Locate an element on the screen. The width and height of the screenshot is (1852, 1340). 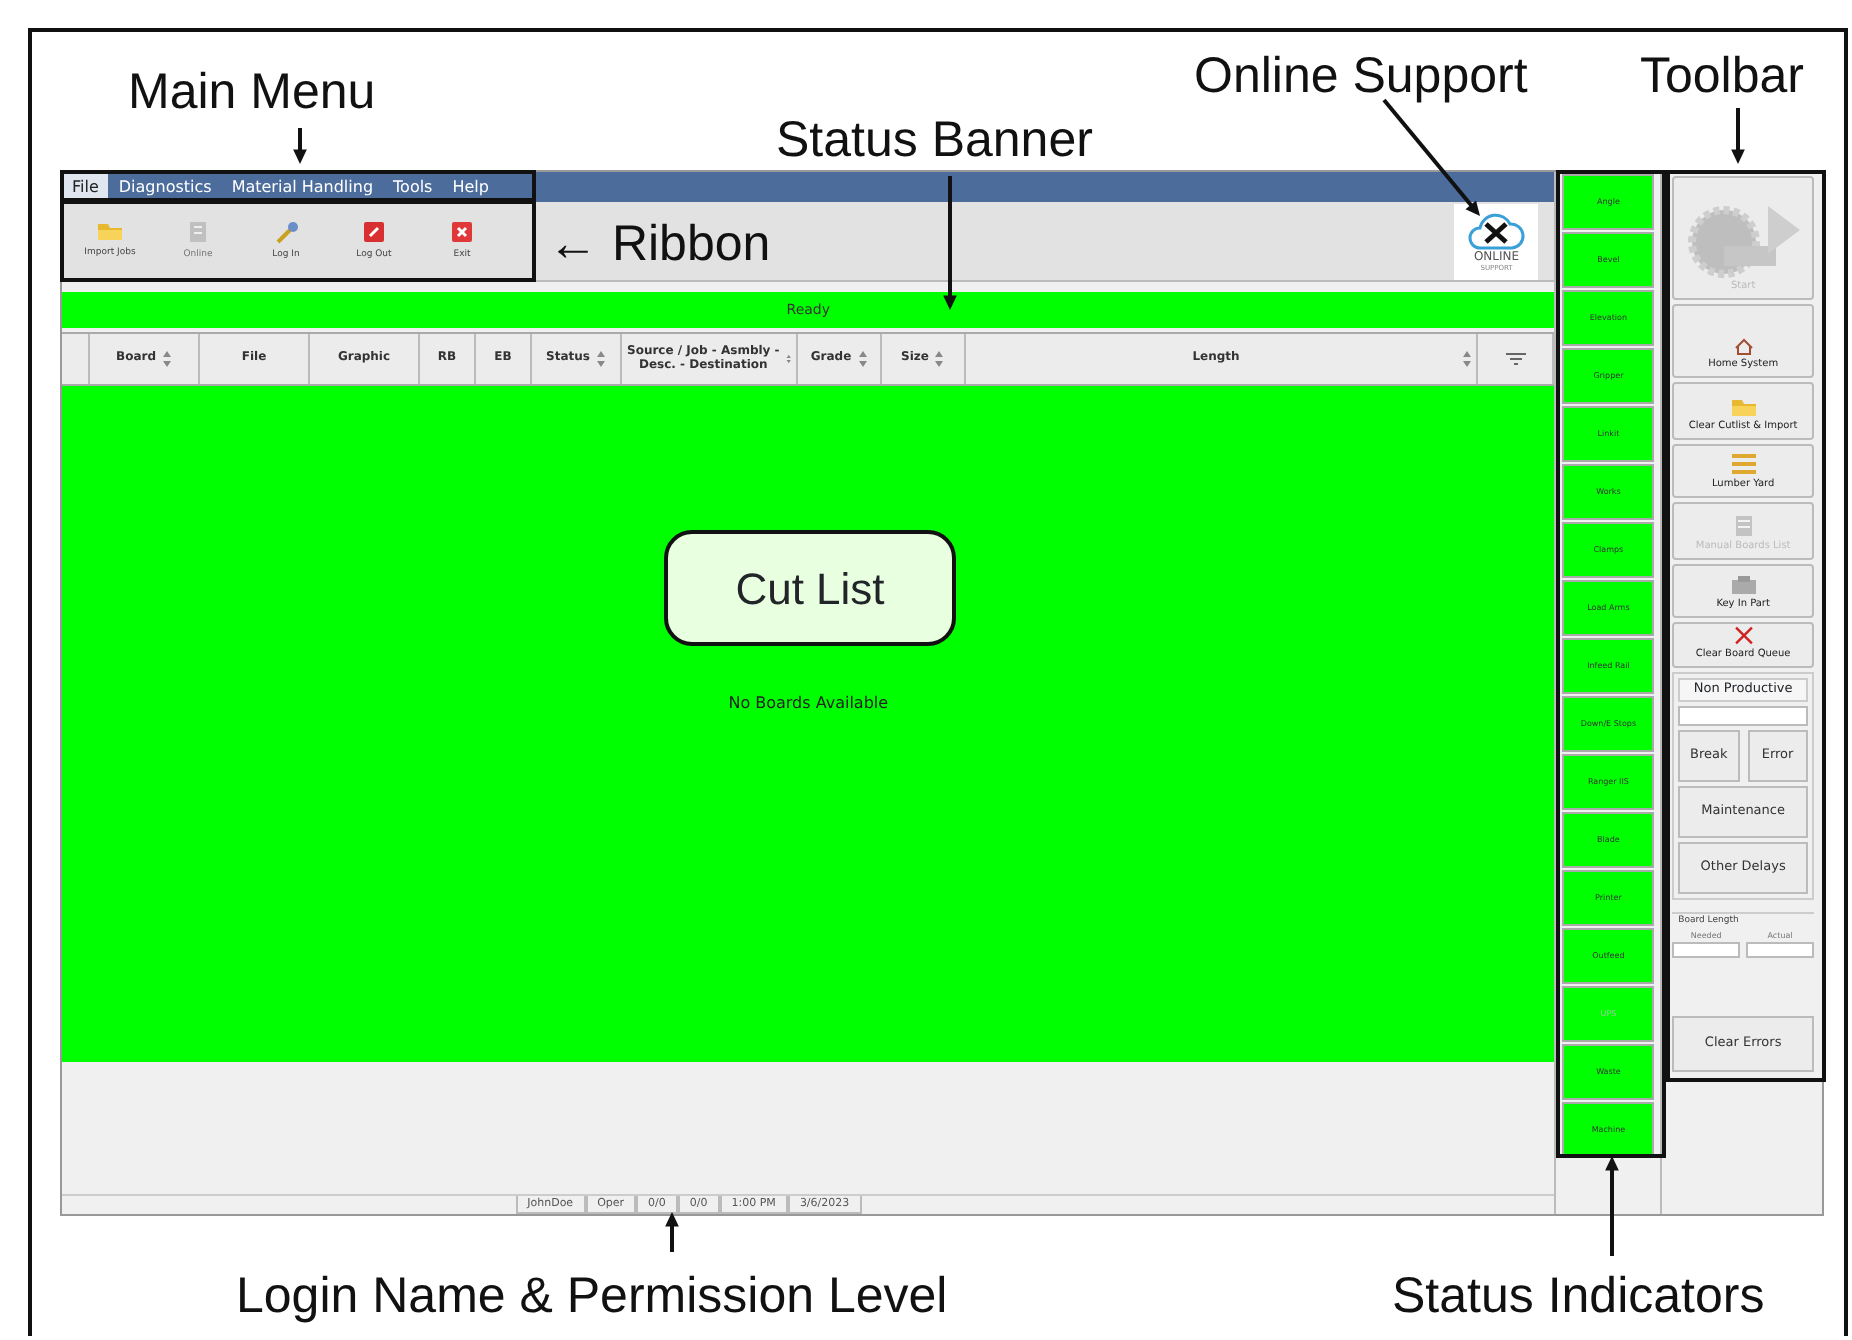
annotation-label: Login Name & Permission Level is located at coordinates (592, 1297).